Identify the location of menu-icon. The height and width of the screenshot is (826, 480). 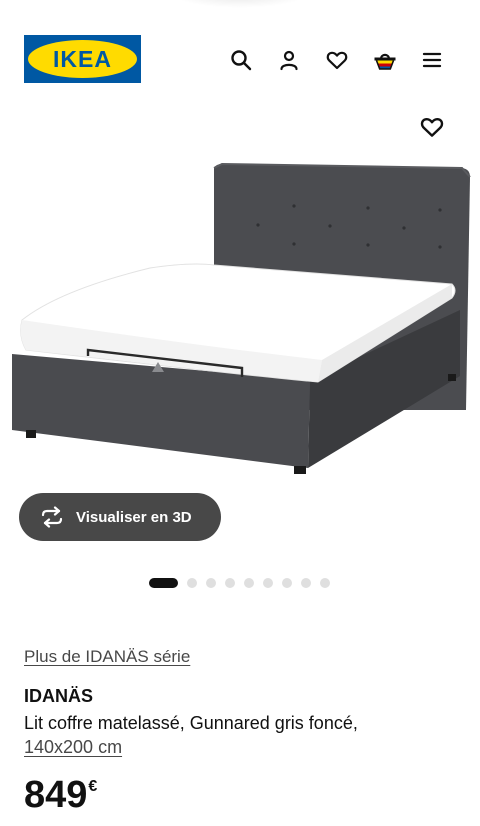
(432, 60).